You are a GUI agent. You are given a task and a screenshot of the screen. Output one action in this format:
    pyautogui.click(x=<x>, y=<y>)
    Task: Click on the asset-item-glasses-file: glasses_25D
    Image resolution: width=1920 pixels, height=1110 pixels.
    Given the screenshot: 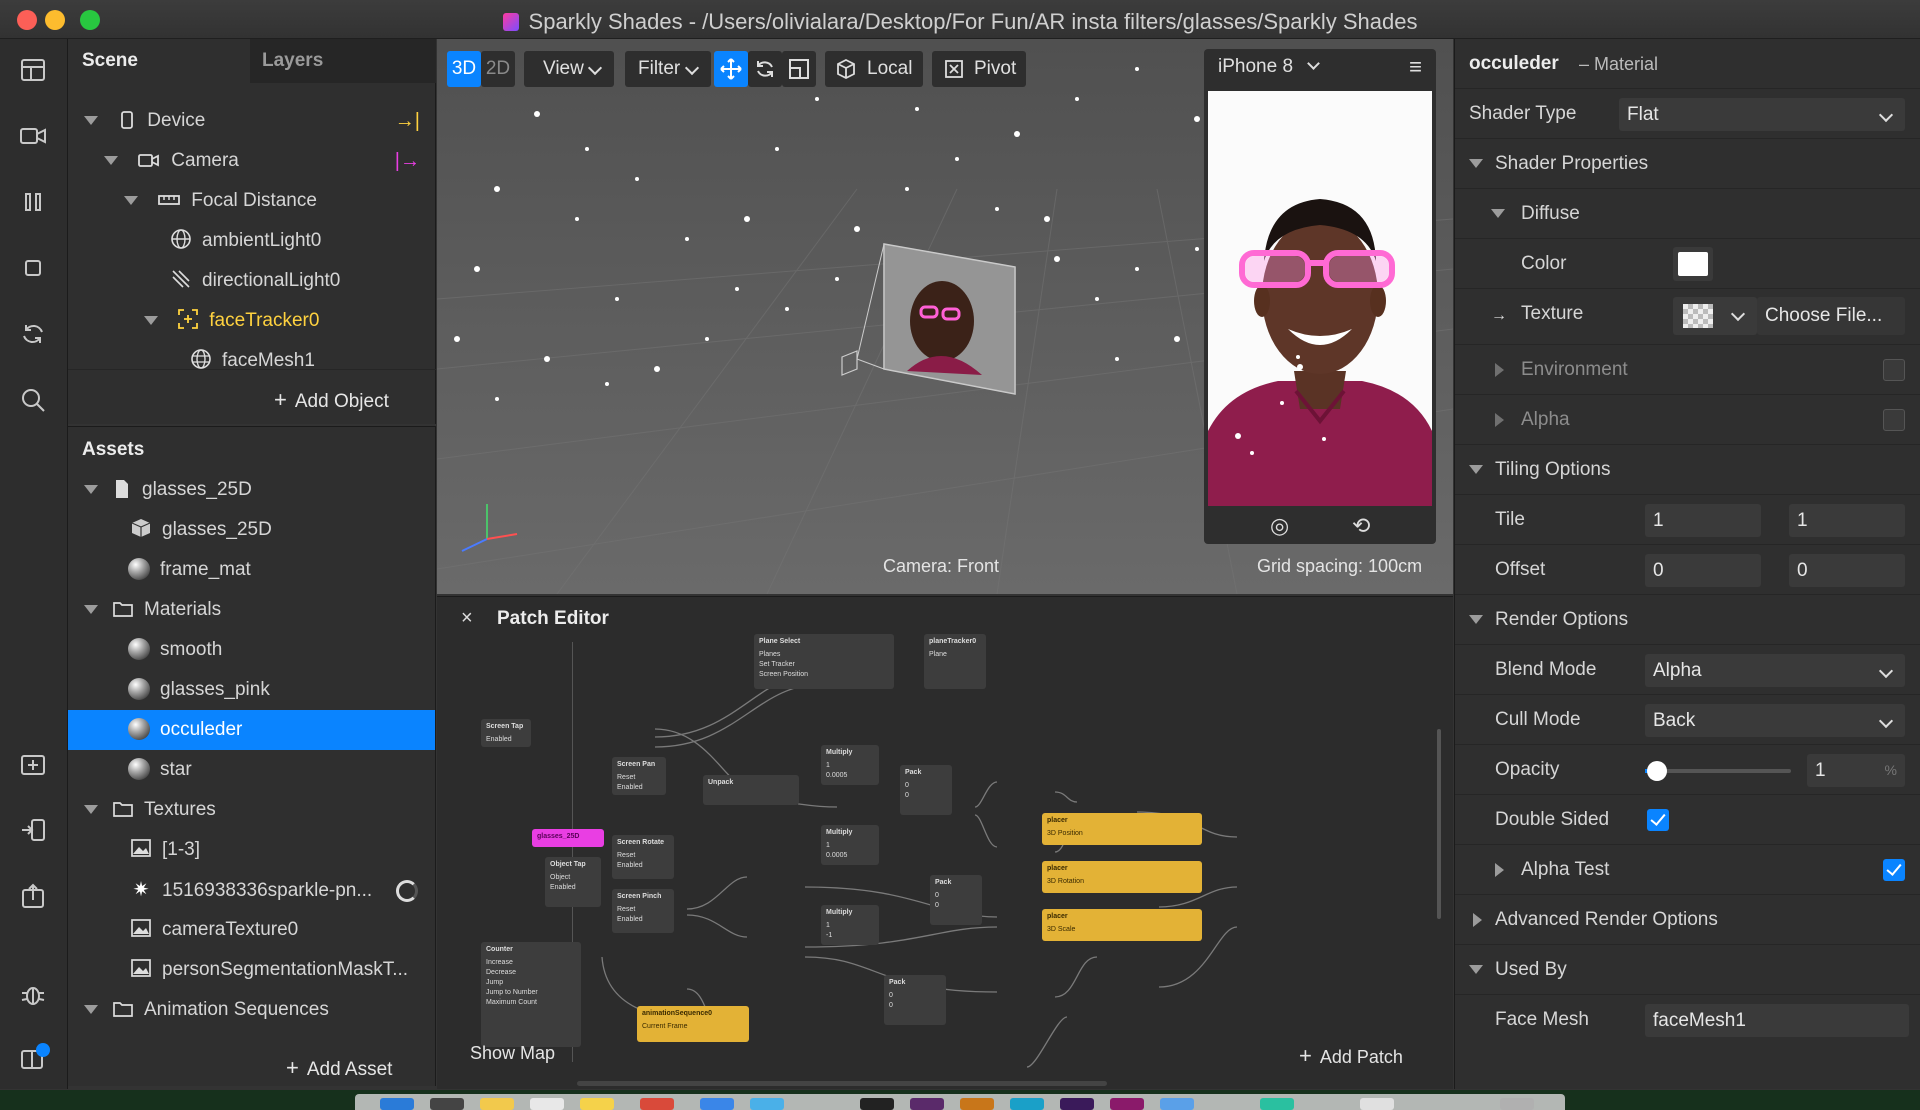 What is the action you would take?
    pyautogui.click(x=259, y=490)
    